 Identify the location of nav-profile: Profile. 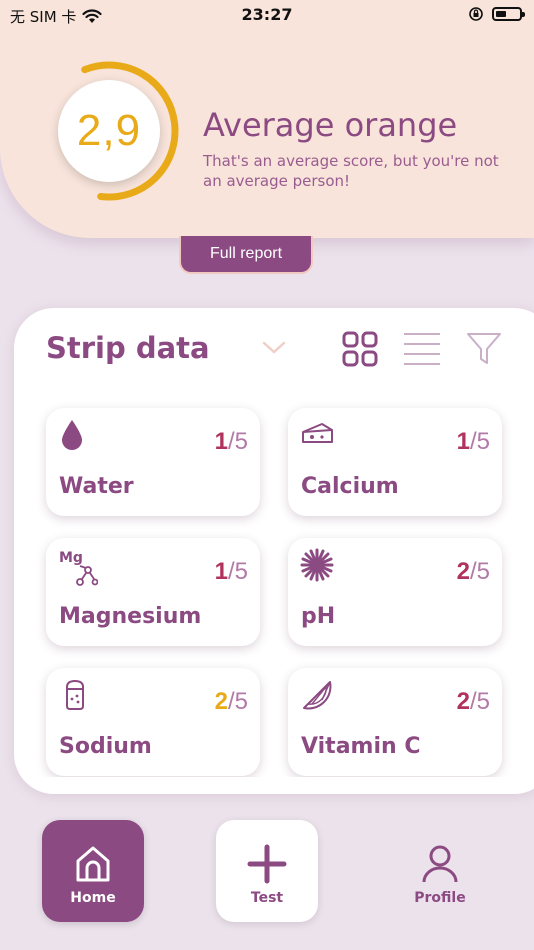
(440, 871).